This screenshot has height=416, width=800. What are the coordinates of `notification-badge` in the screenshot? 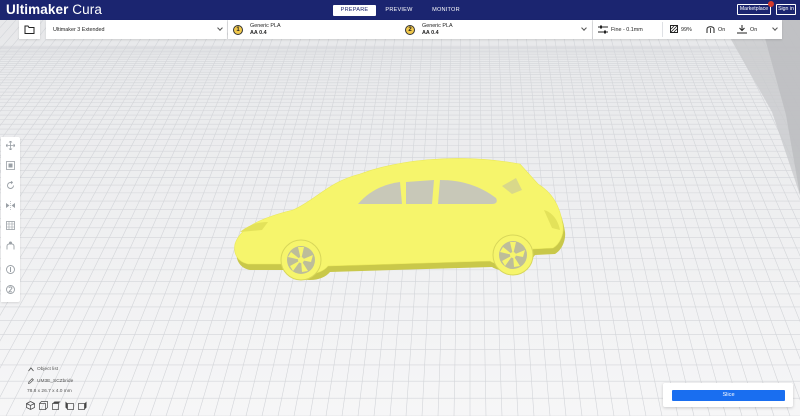 It's located at (771, 4).